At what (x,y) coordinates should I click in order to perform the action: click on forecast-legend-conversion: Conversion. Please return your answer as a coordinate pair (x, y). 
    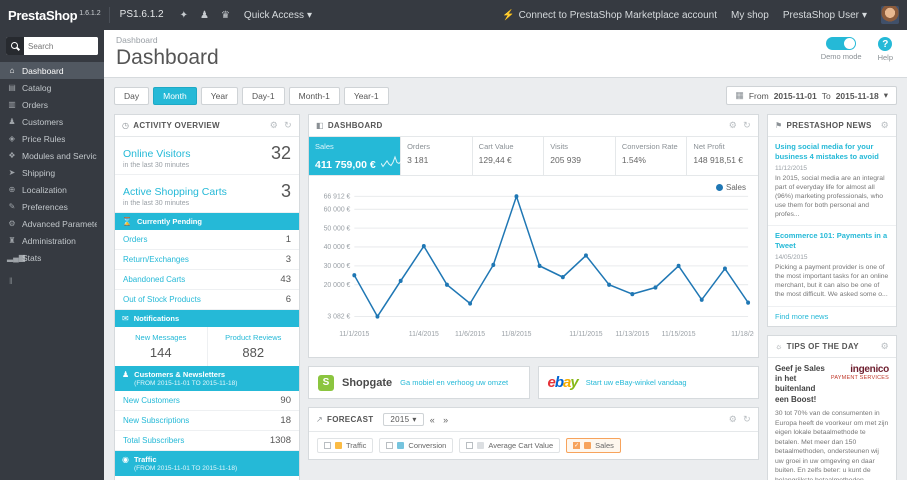
    Looking at the image, I should click on (416, 445).